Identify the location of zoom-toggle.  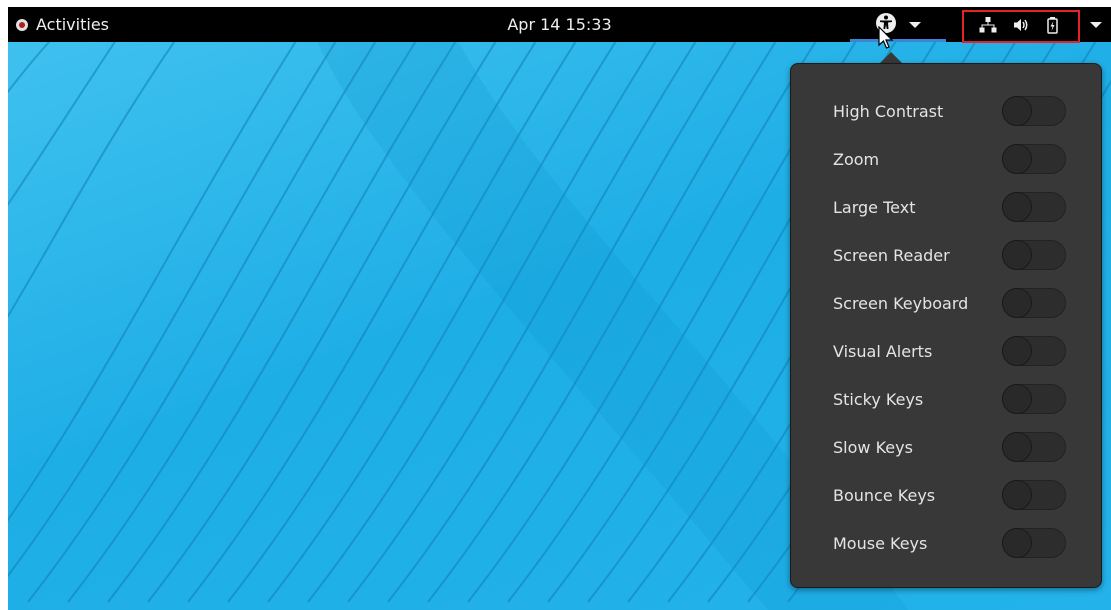
(1034, 159).